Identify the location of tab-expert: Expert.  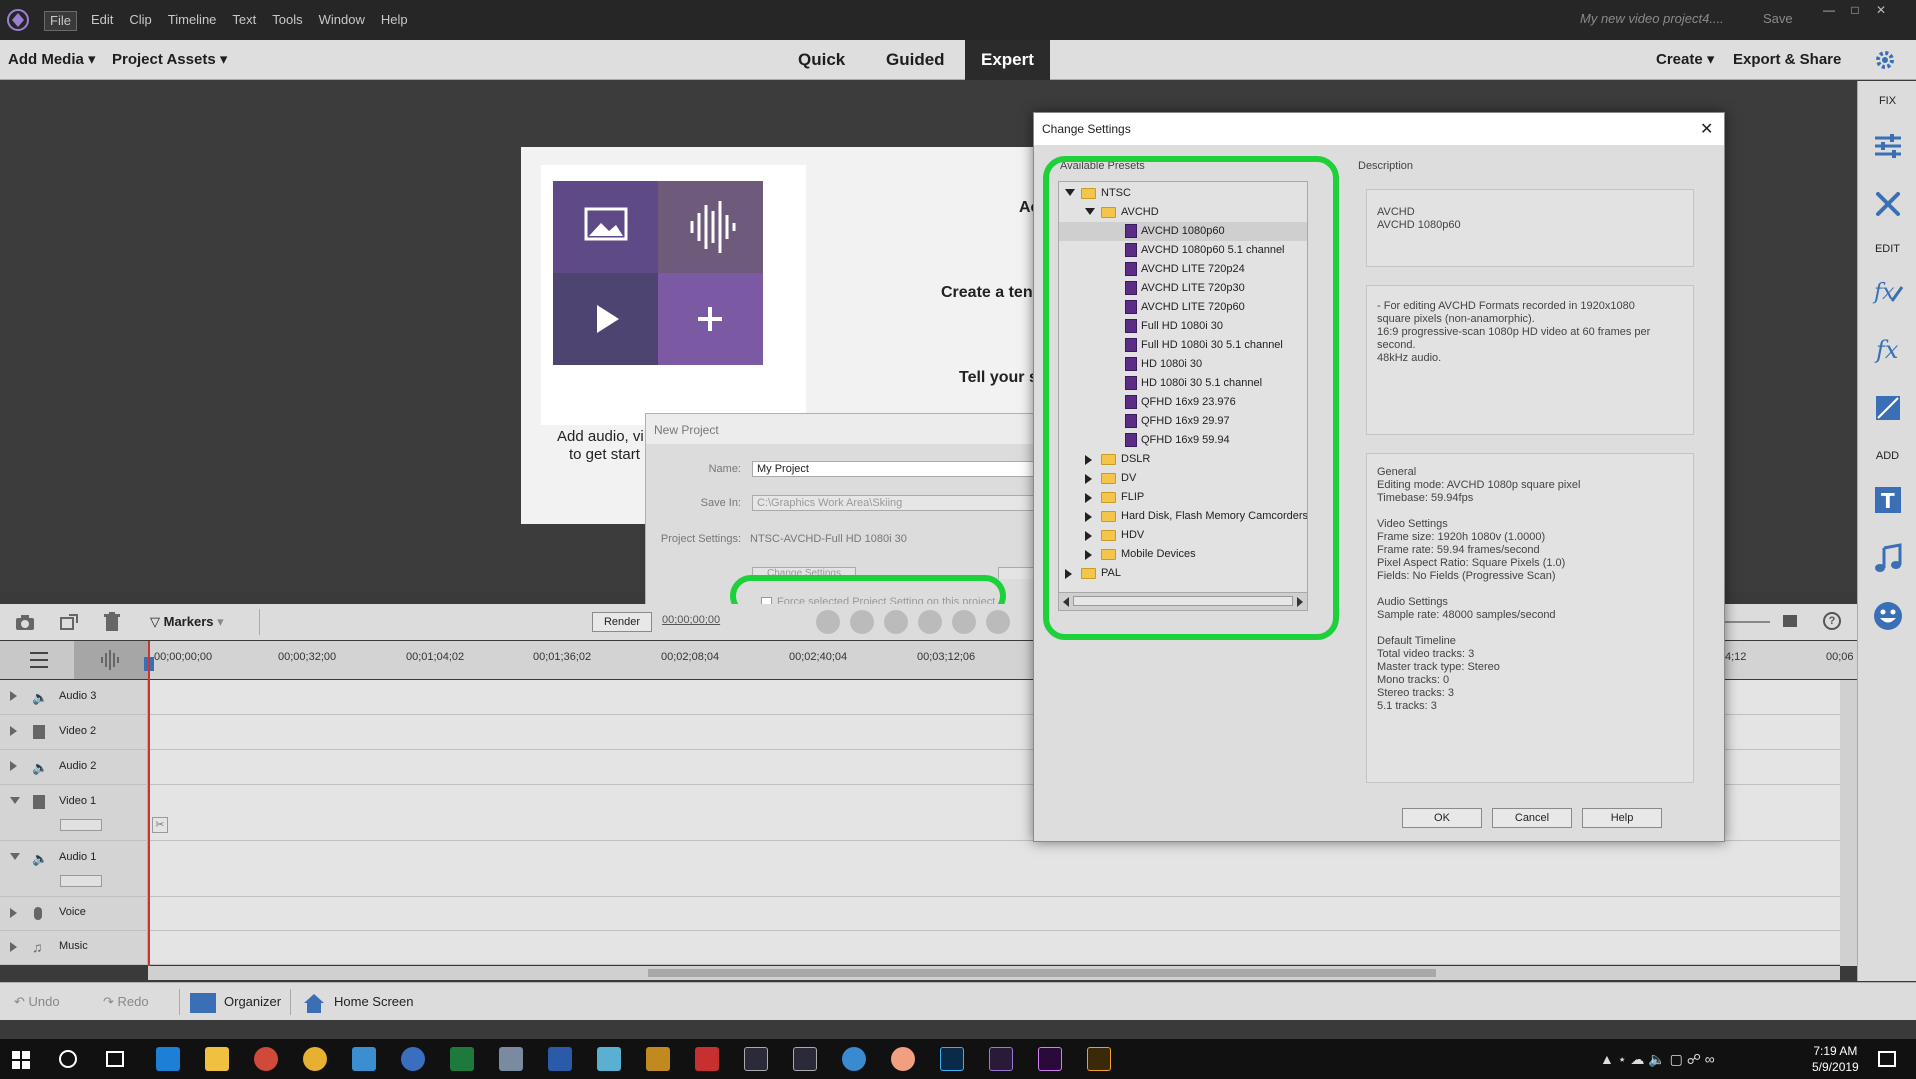
(1007, 60).